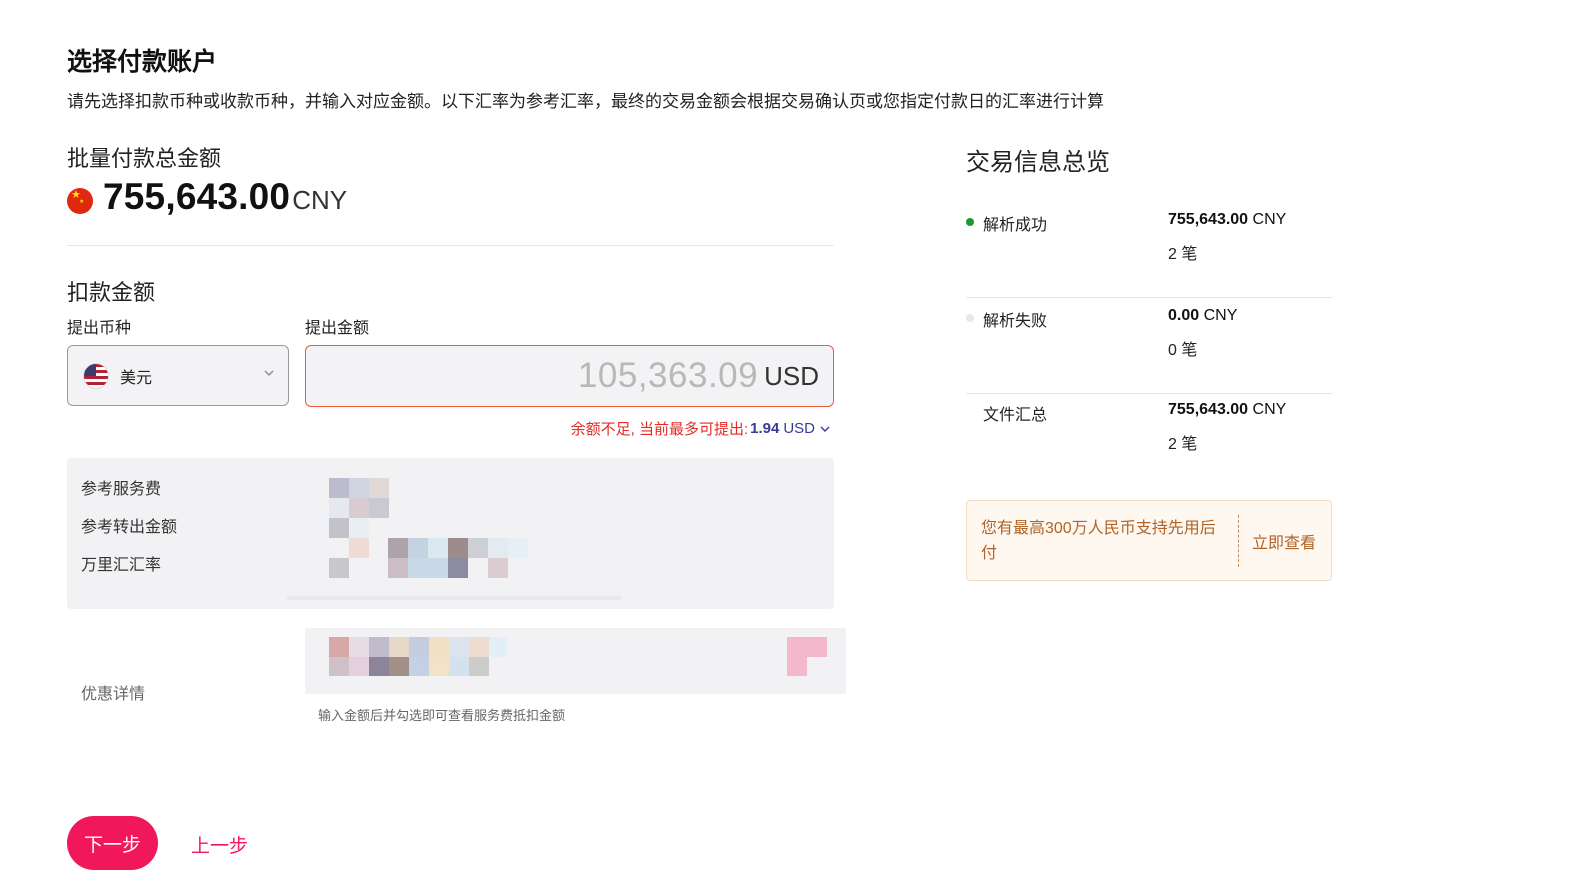  What do you see at coordinates (219, 844) in the screenshot?
I see `prev-button: 上一步` at bounding box center [219, 844].